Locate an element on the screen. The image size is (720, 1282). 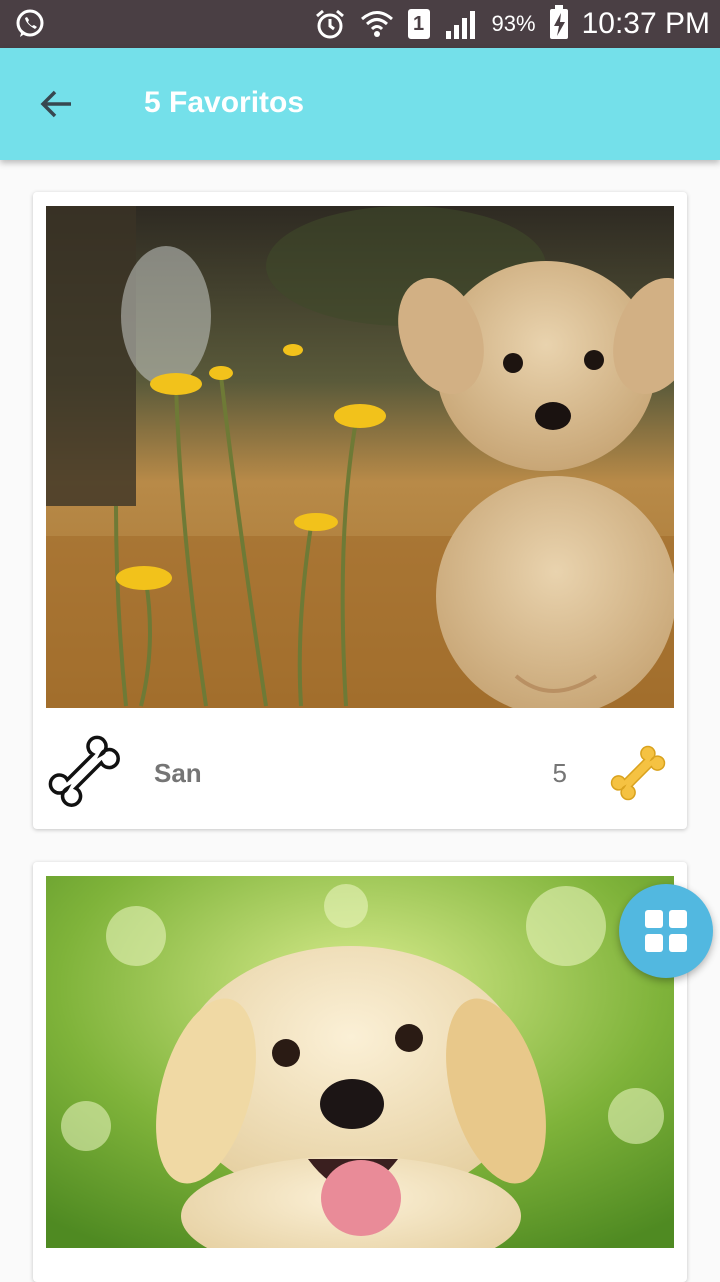
like-count: 5 is located at coordinates (559, 773).